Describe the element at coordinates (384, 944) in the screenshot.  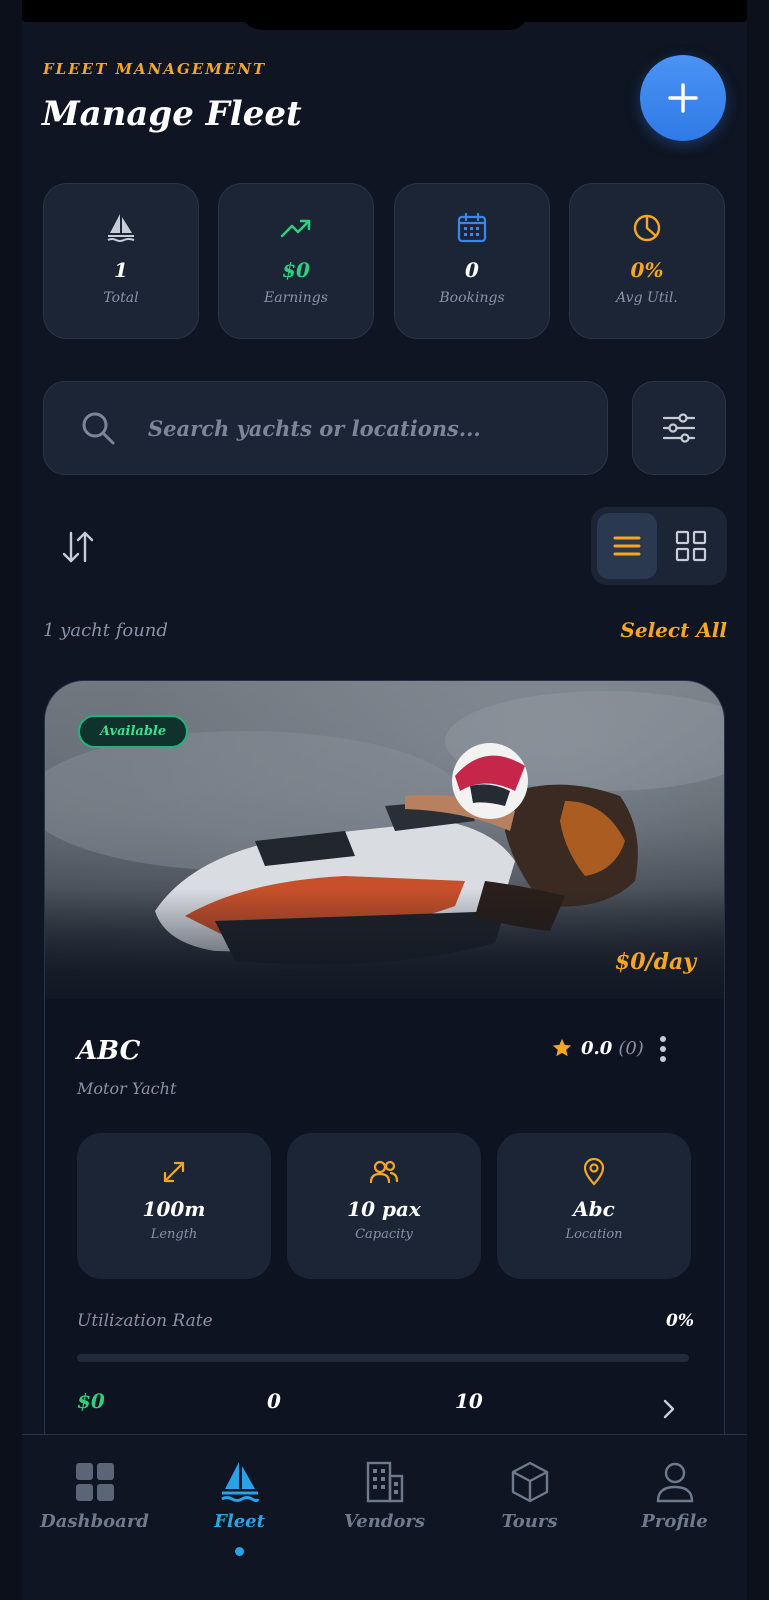
I see `photo-gradient` at that location.